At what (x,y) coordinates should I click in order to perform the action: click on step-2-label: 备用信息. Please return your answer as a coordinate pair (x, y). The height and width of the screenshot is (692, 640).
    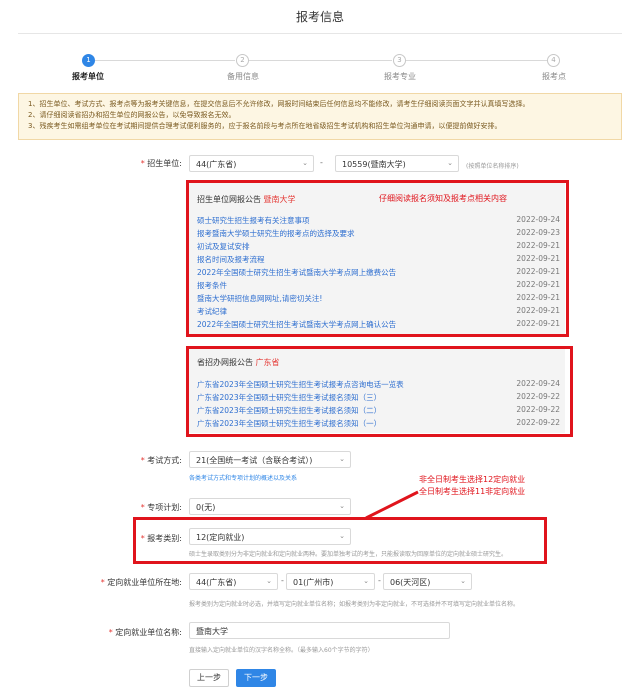
    Looking at the image, I should click on (243, 76).